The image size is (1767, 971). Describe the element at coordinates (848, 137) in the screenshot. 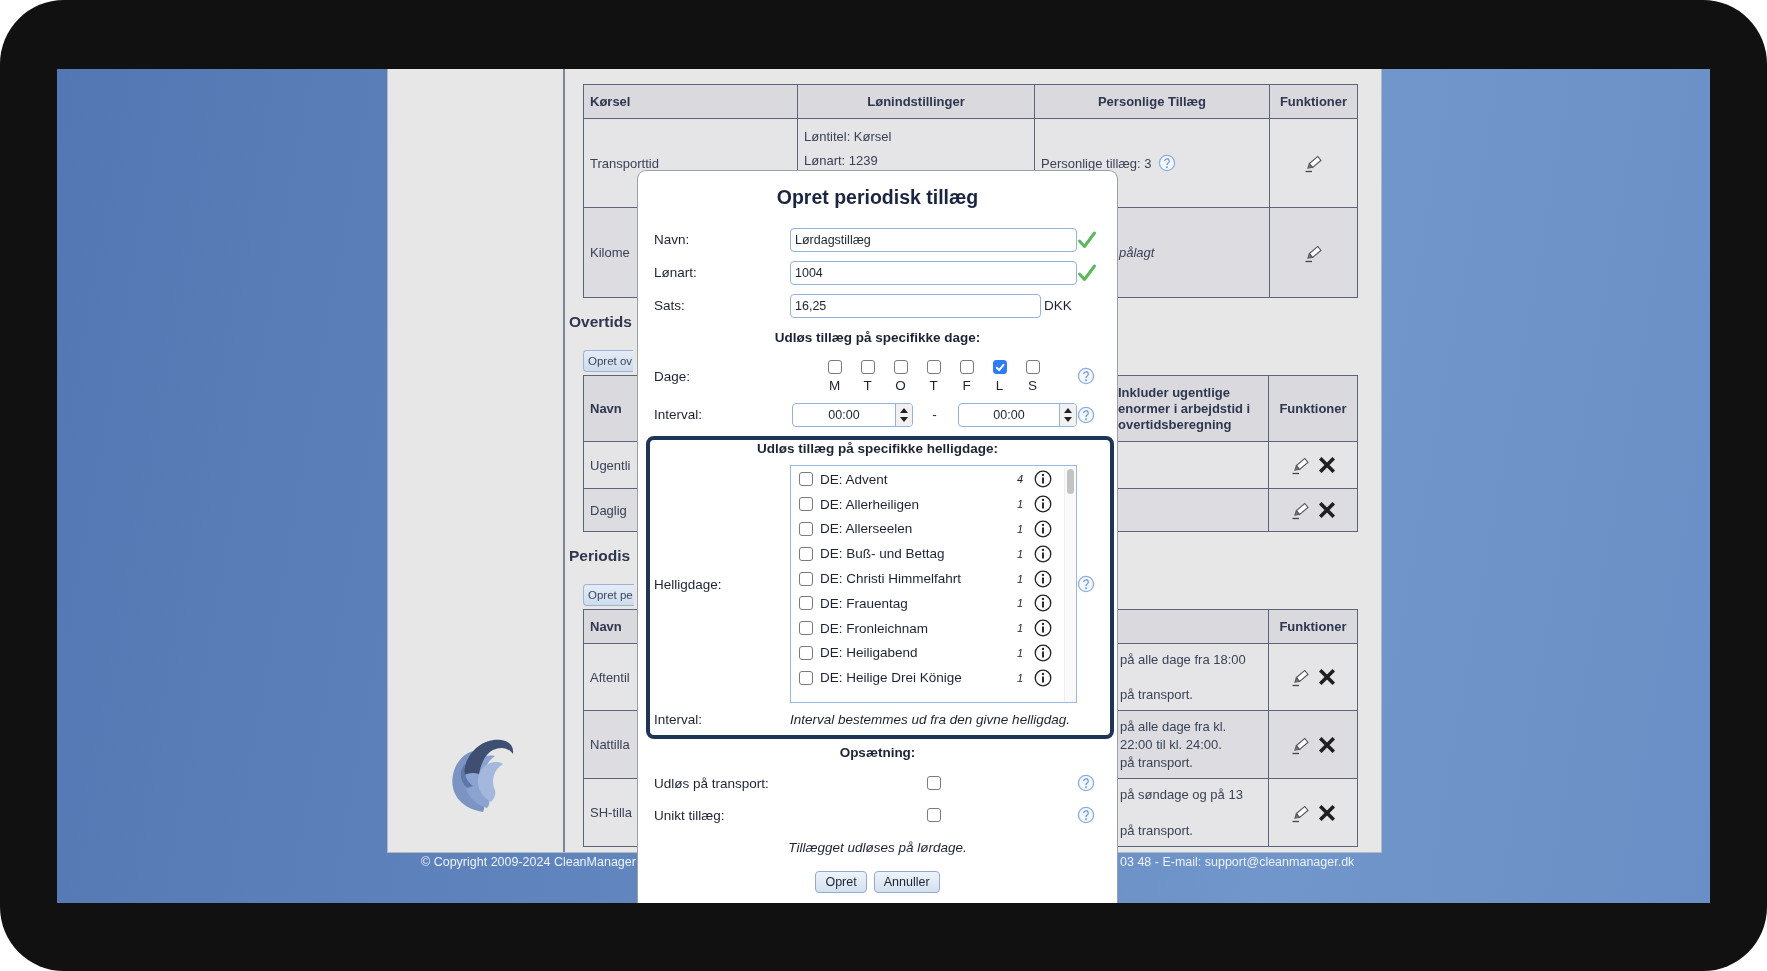

I see `cell-text: Løntitel: Kørsel` at that location.